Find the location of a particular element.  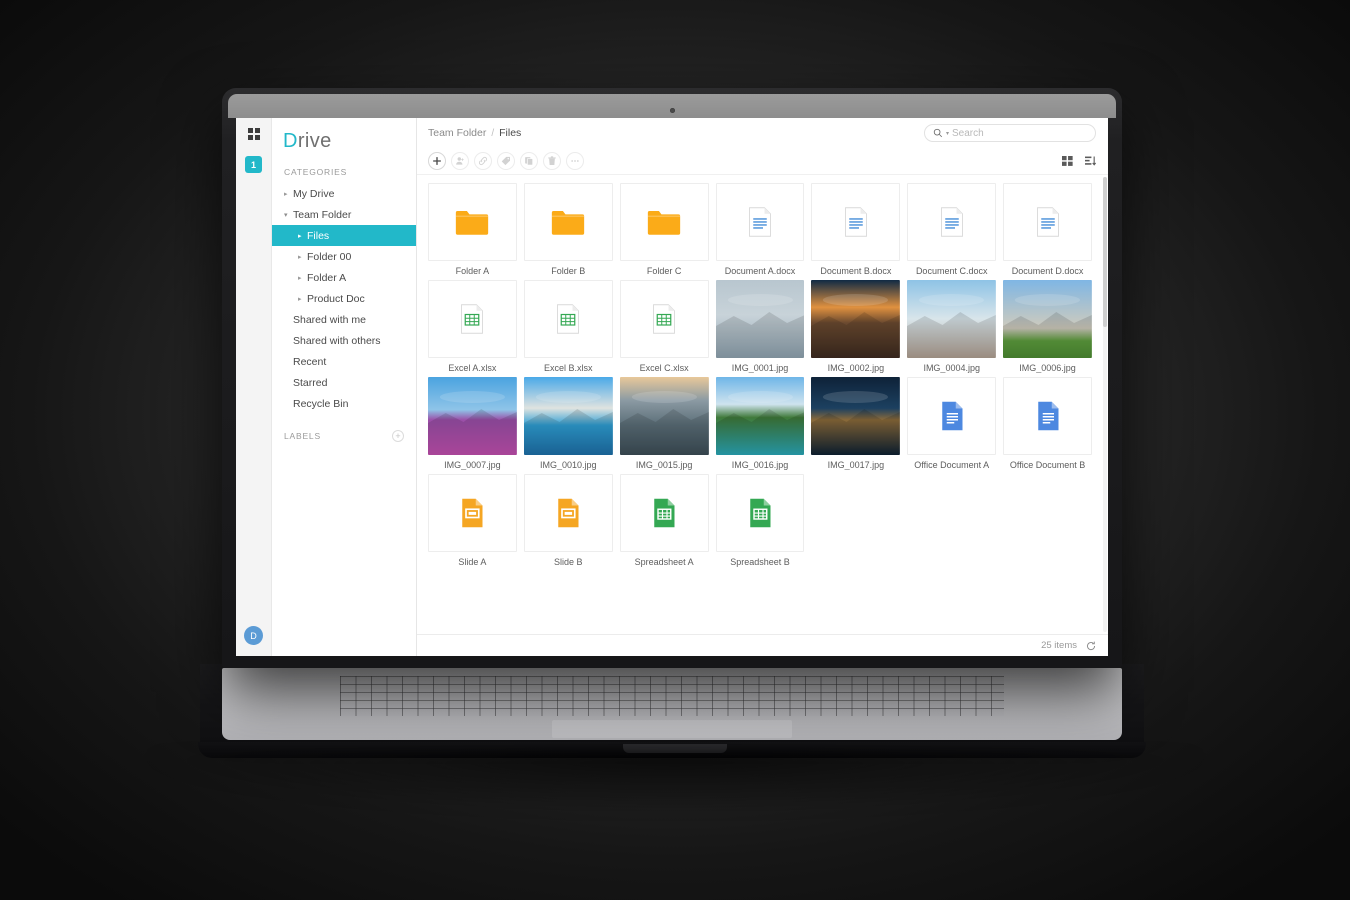

file-name-label: Document B.docx is located at coordinates (856, 271).